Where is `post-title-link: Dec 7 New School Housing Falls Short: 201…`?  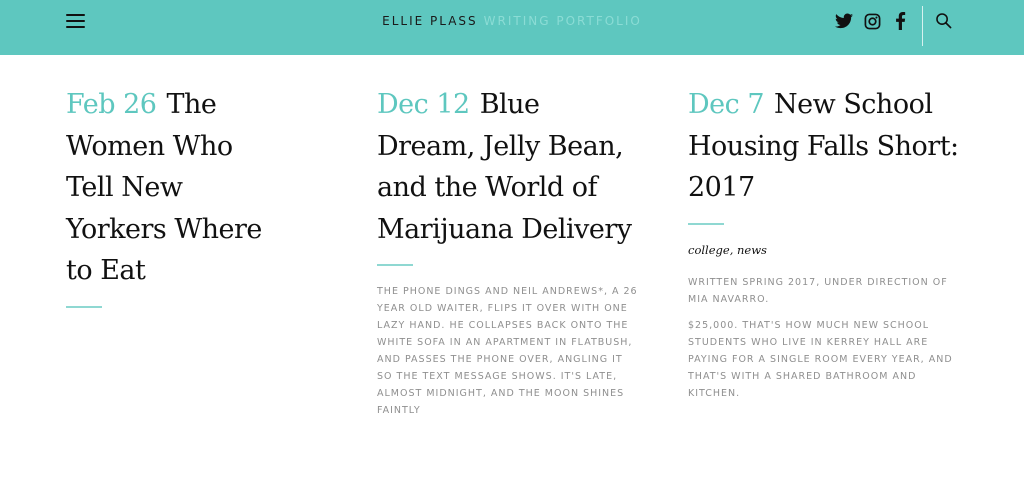
post-title-link: Dec 7 New School Housing Falls Short: 201… is located at coordinates (828, 146).